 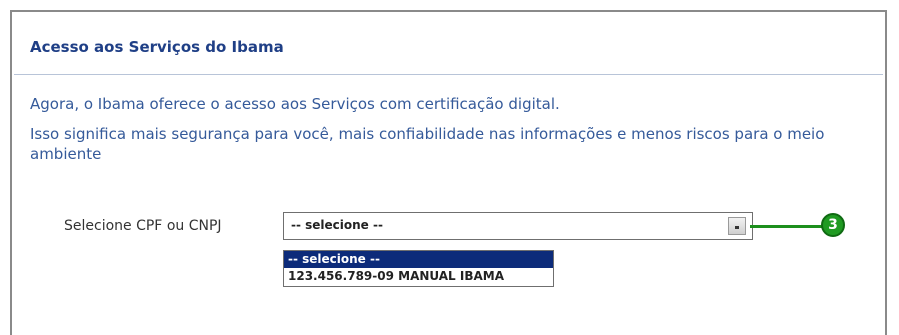 I want to click on dropdown-arrow-button, so click(x=737, y=226).